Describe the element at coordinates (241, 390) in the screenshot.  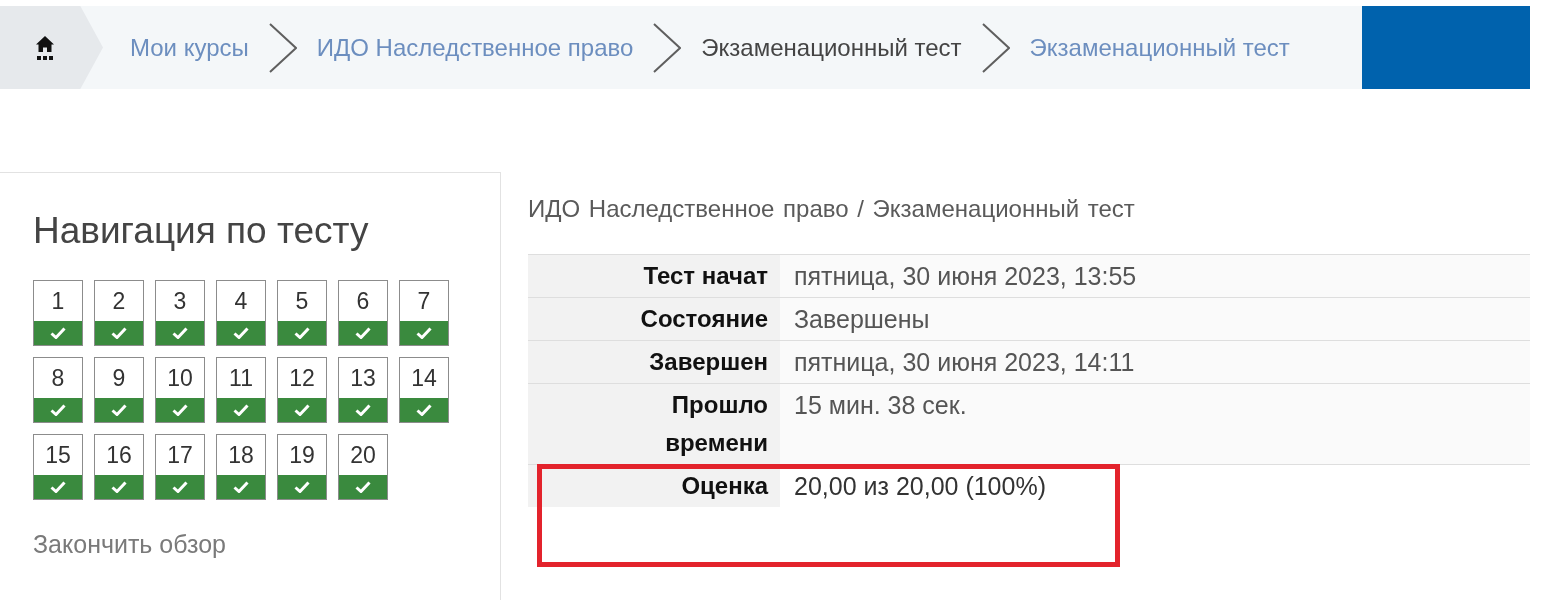
I see `question-button: 11` at that location.